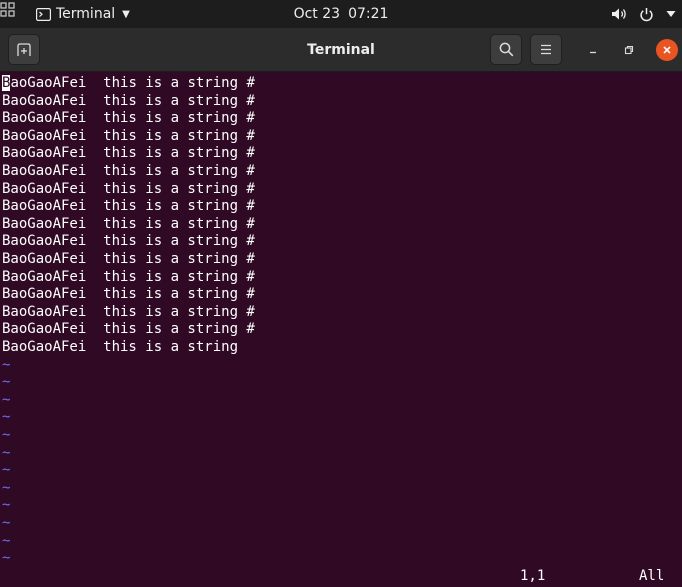 The width and height of the screenshot is (682, 587). I want to click on volume-icon, so click(619, 14).